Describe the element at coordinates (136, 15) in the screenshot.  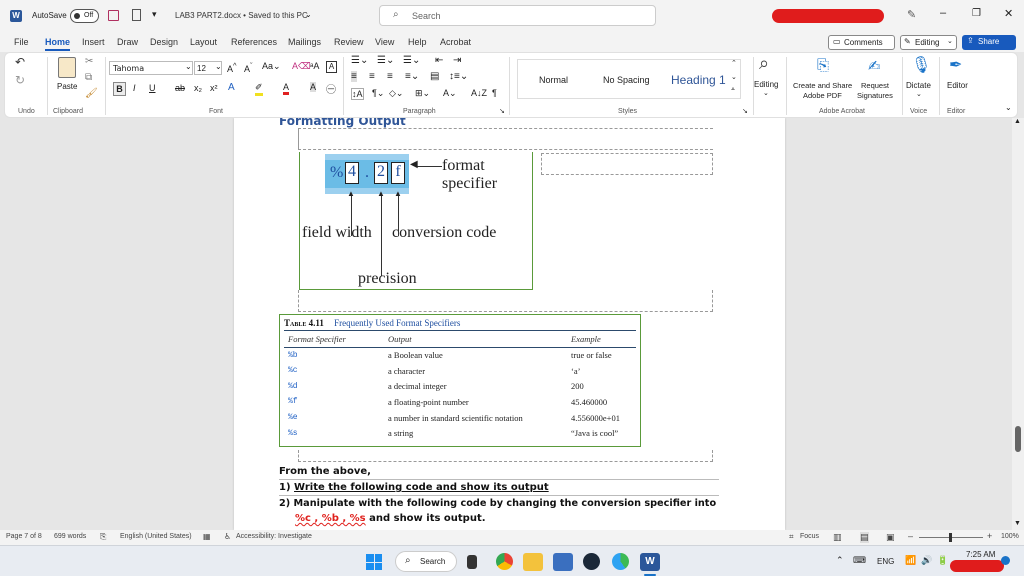
I see `new-document-icon` at that location.